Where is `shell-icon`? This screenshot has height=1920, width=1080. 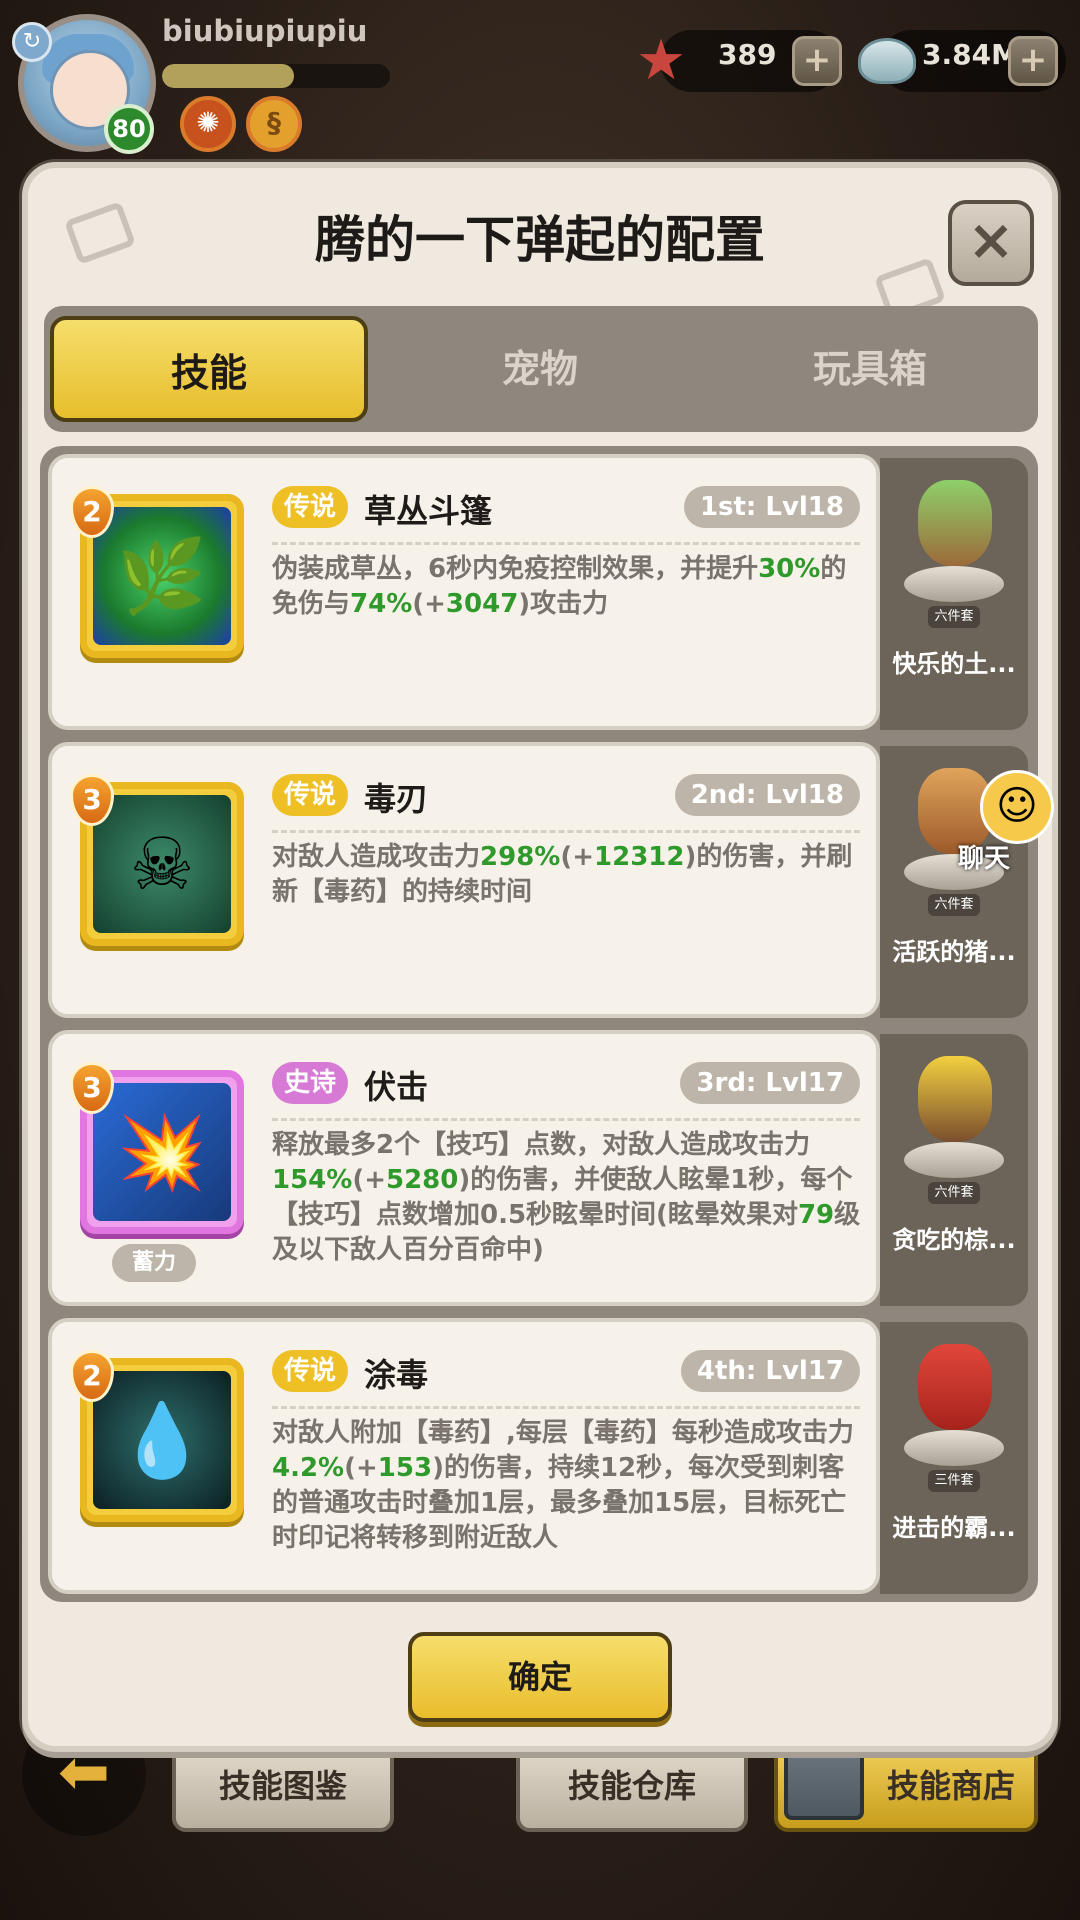
shell-icon is located at coordinates (887, 61).